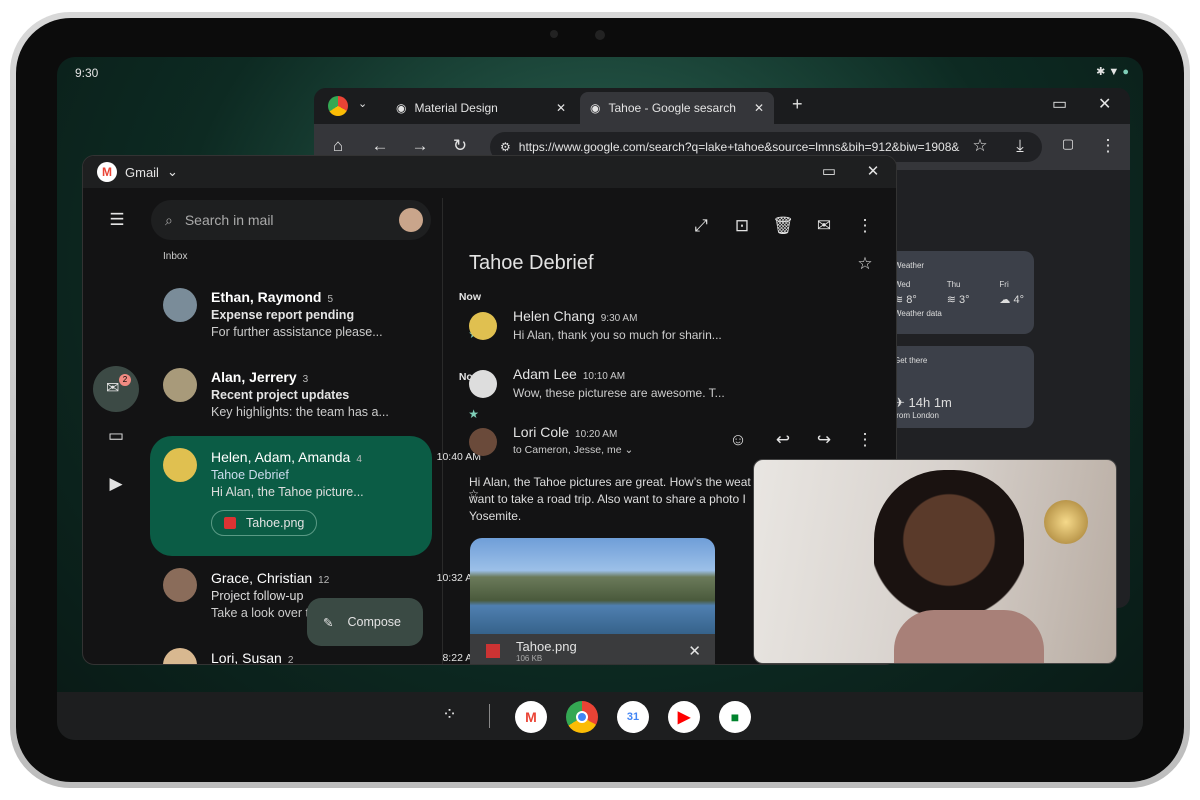  Describe the element at coordinates (330, 299) in the screenshot. I see `count: 5` at that location.